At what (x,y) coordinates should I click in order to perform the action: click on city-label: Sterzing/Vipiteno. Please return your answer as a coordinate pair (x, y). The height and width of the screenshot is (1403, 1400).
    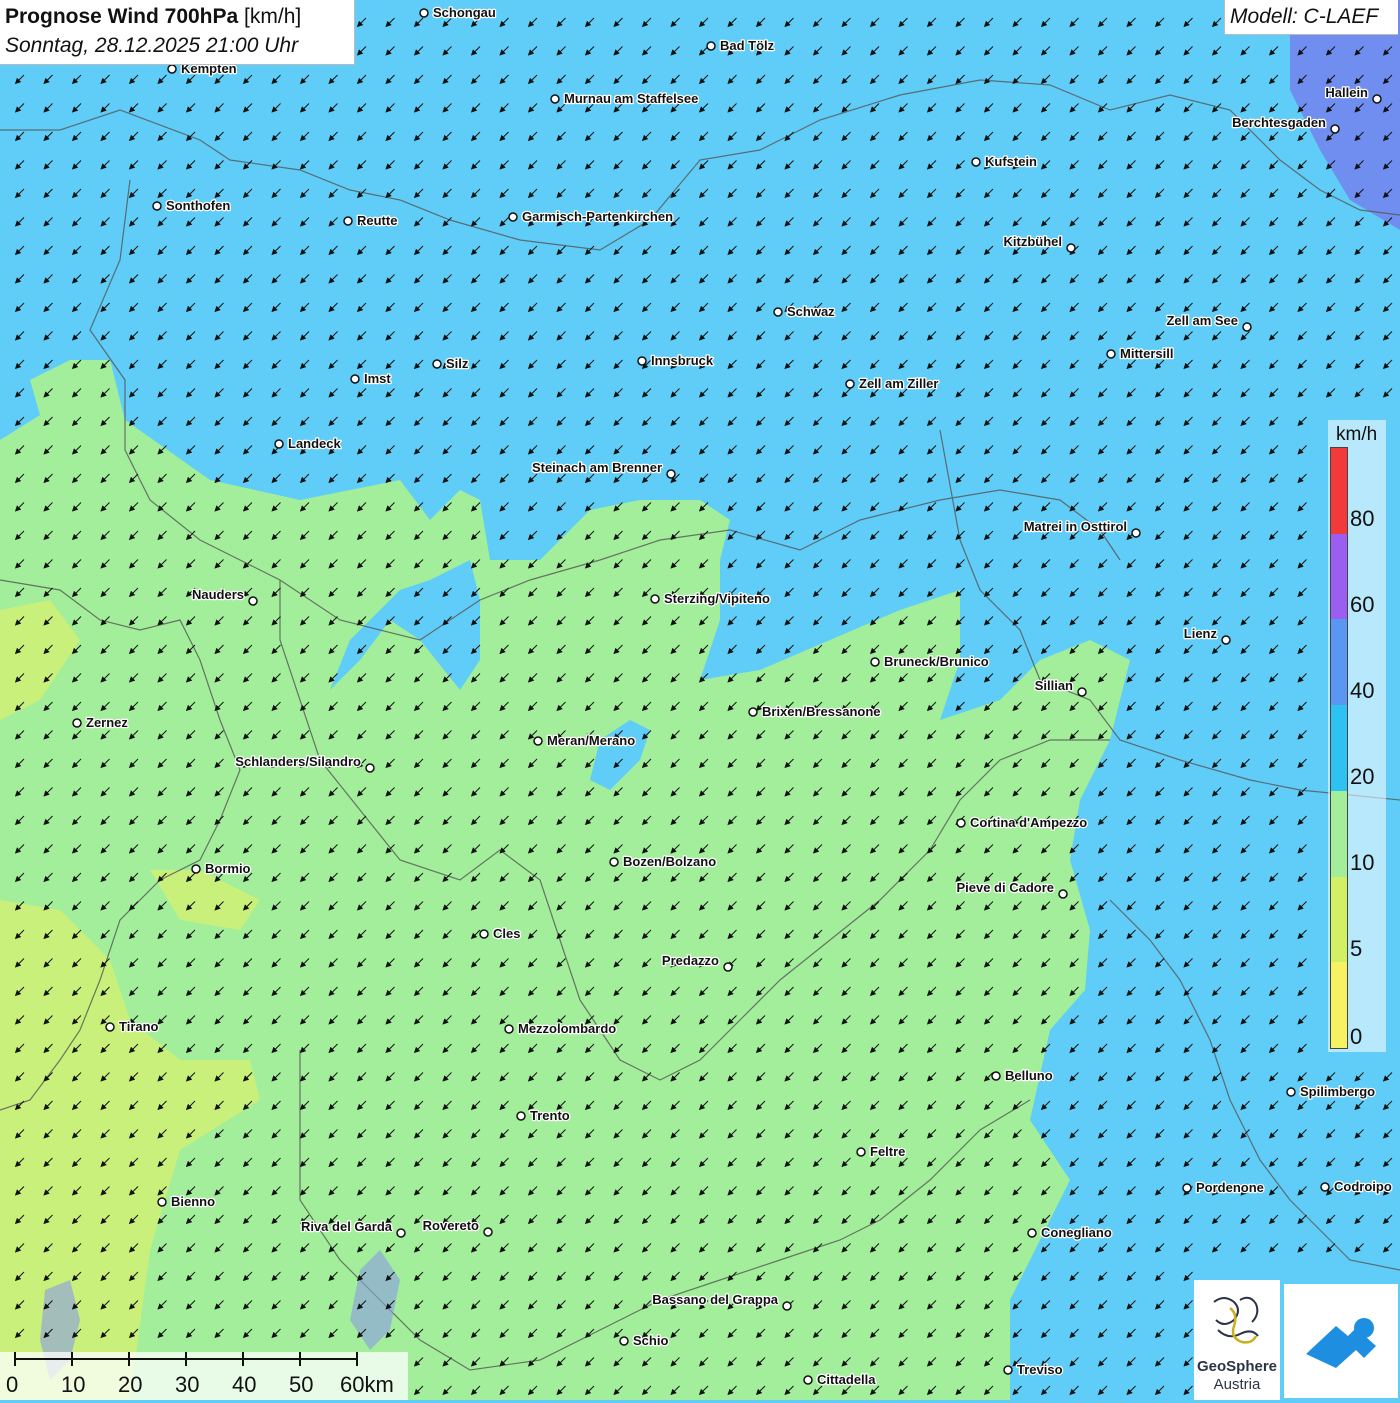
    Looking at the image, I should click on (717, 598).